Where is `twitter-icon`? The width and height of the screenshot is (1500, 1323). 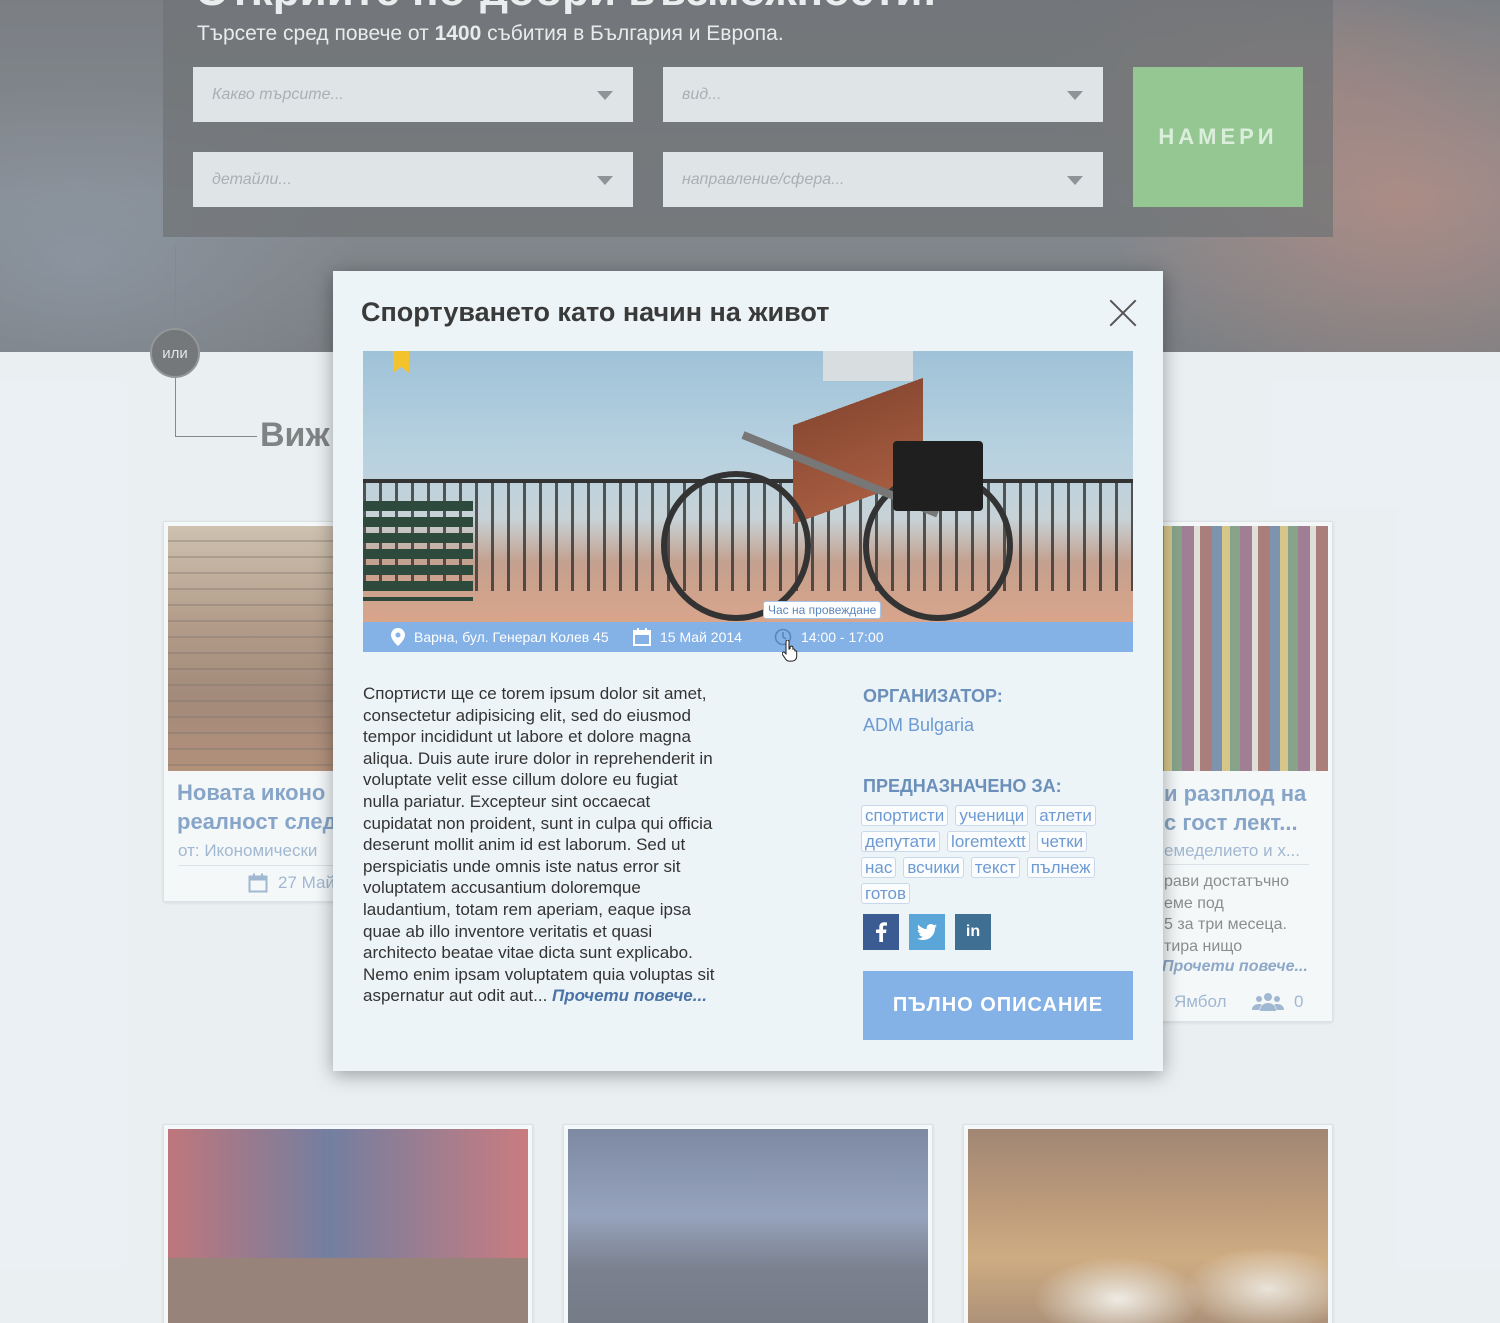
twitter-icon is located at coordinates (927, 932).